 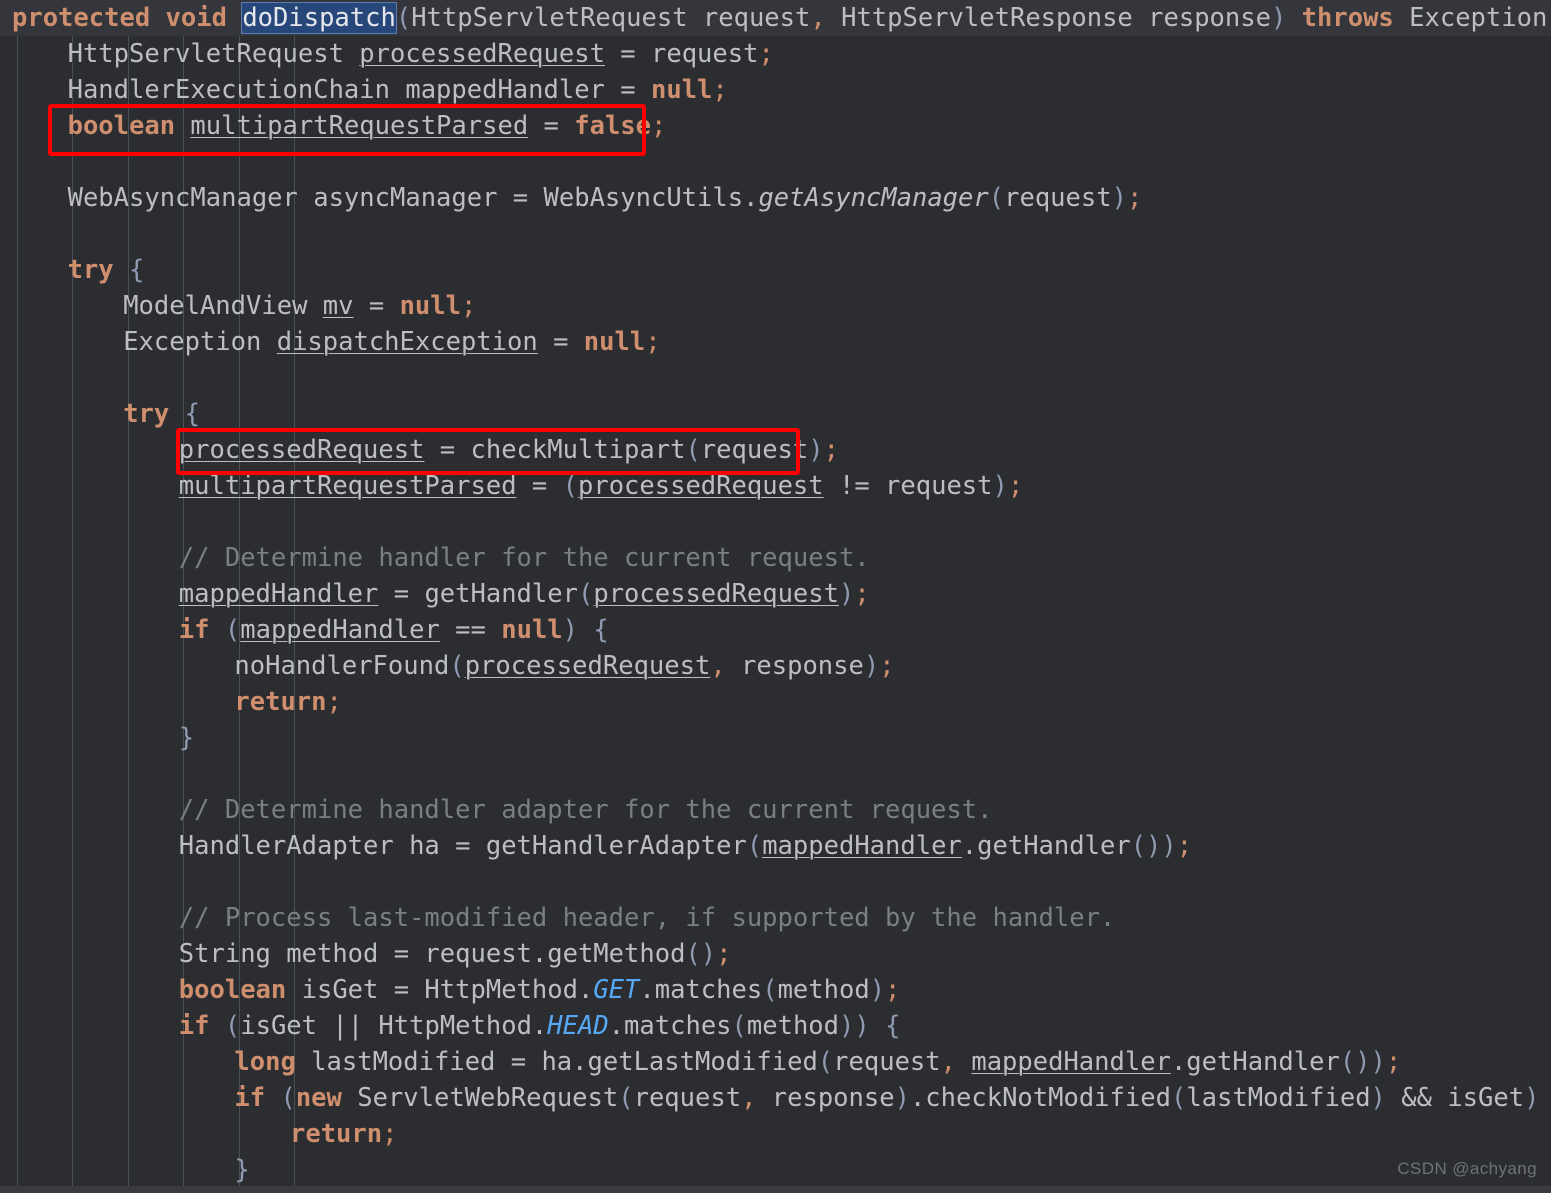 I want to click on code-token: != request, so click(x=908, y=486).